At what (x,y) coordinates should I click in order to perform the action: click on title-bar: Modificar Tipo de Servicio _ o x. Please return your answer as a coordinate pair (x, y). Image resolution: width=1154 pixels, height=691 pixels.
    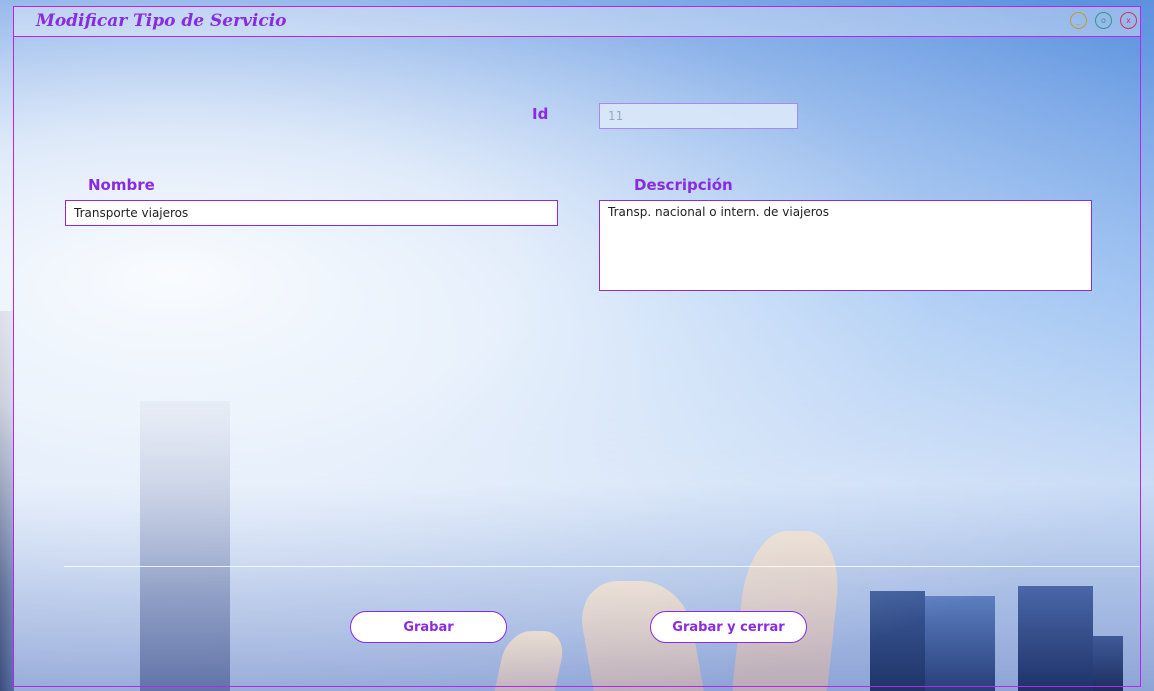
    Looking at the image, I should click on (577, 22).